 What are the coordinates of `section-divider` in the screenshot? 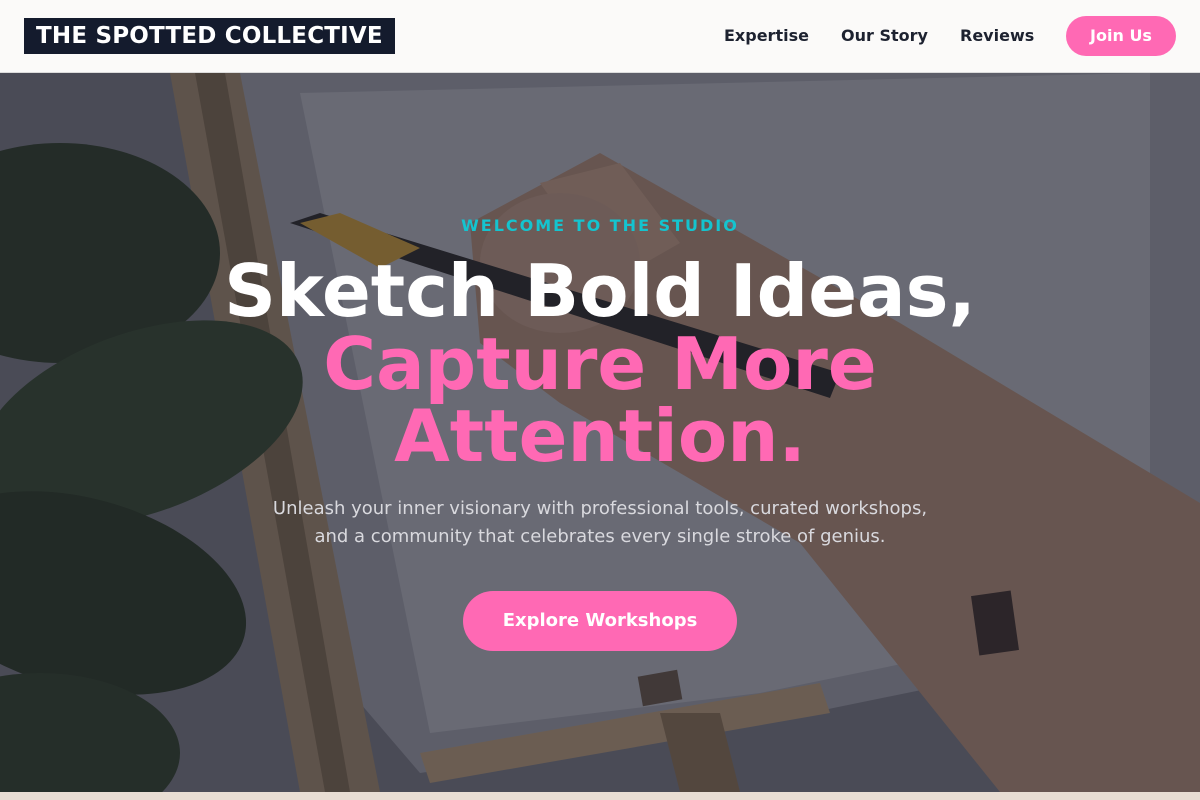 It's located at (600, 796).